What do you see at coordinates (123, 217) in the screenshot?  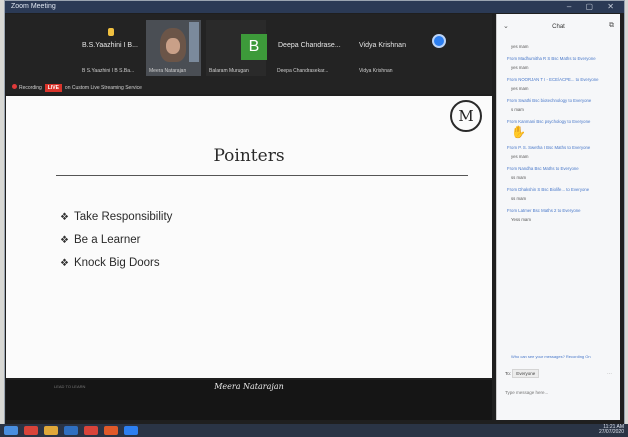 I see `bullet-text: Take Responsibility` at bounding box center [123, 217].